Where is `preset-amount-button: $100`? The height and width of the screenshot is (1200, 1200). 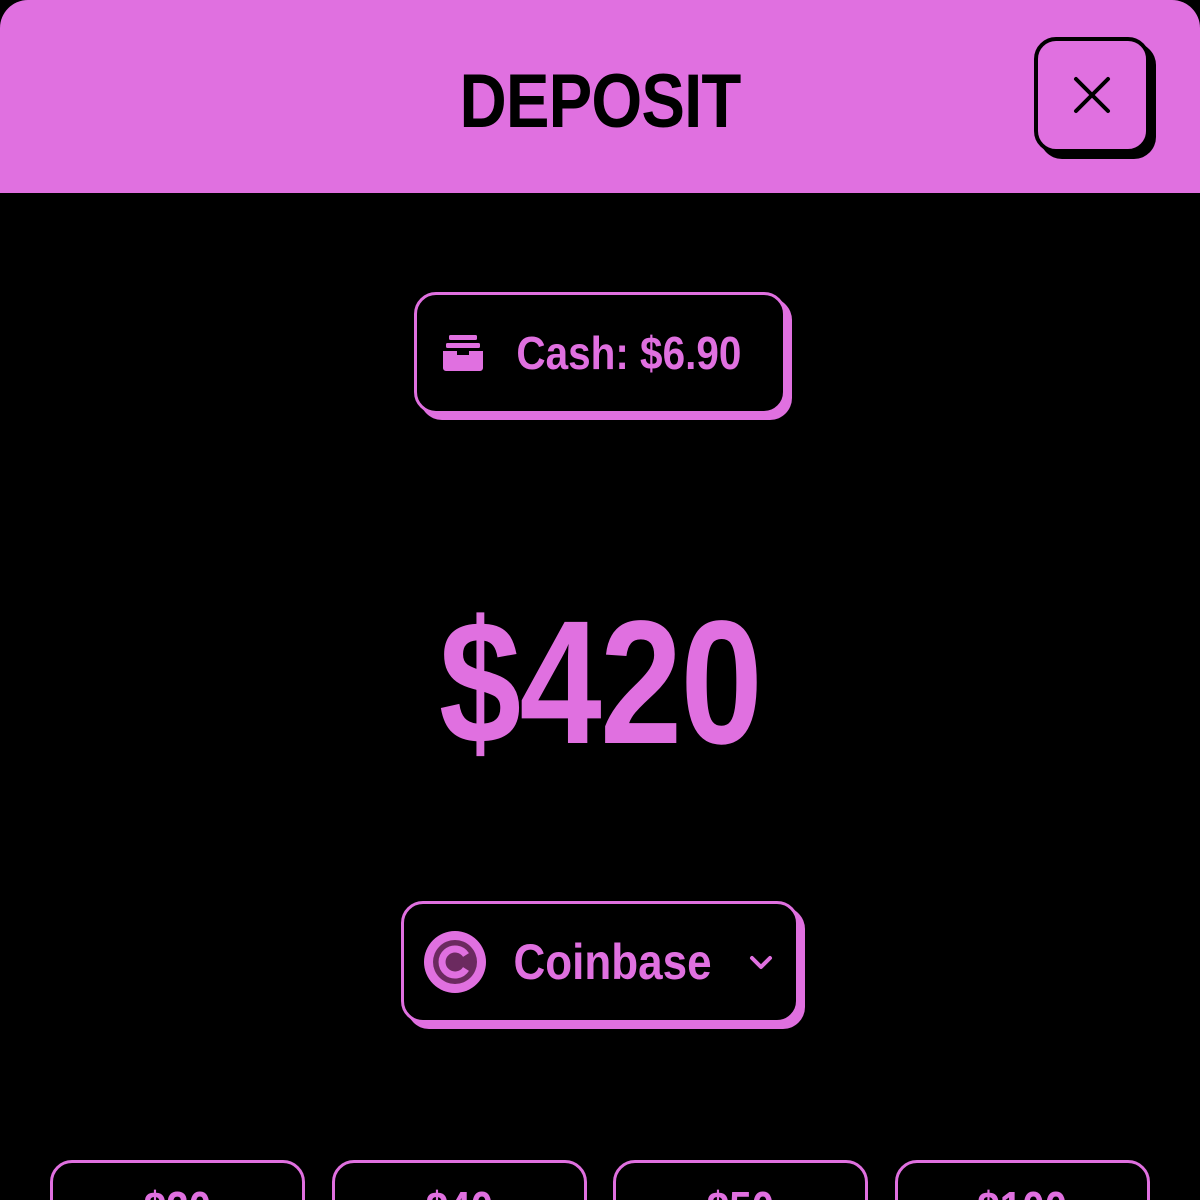
preset-amount-button: $100 is located at coordinates (1022, 1180).